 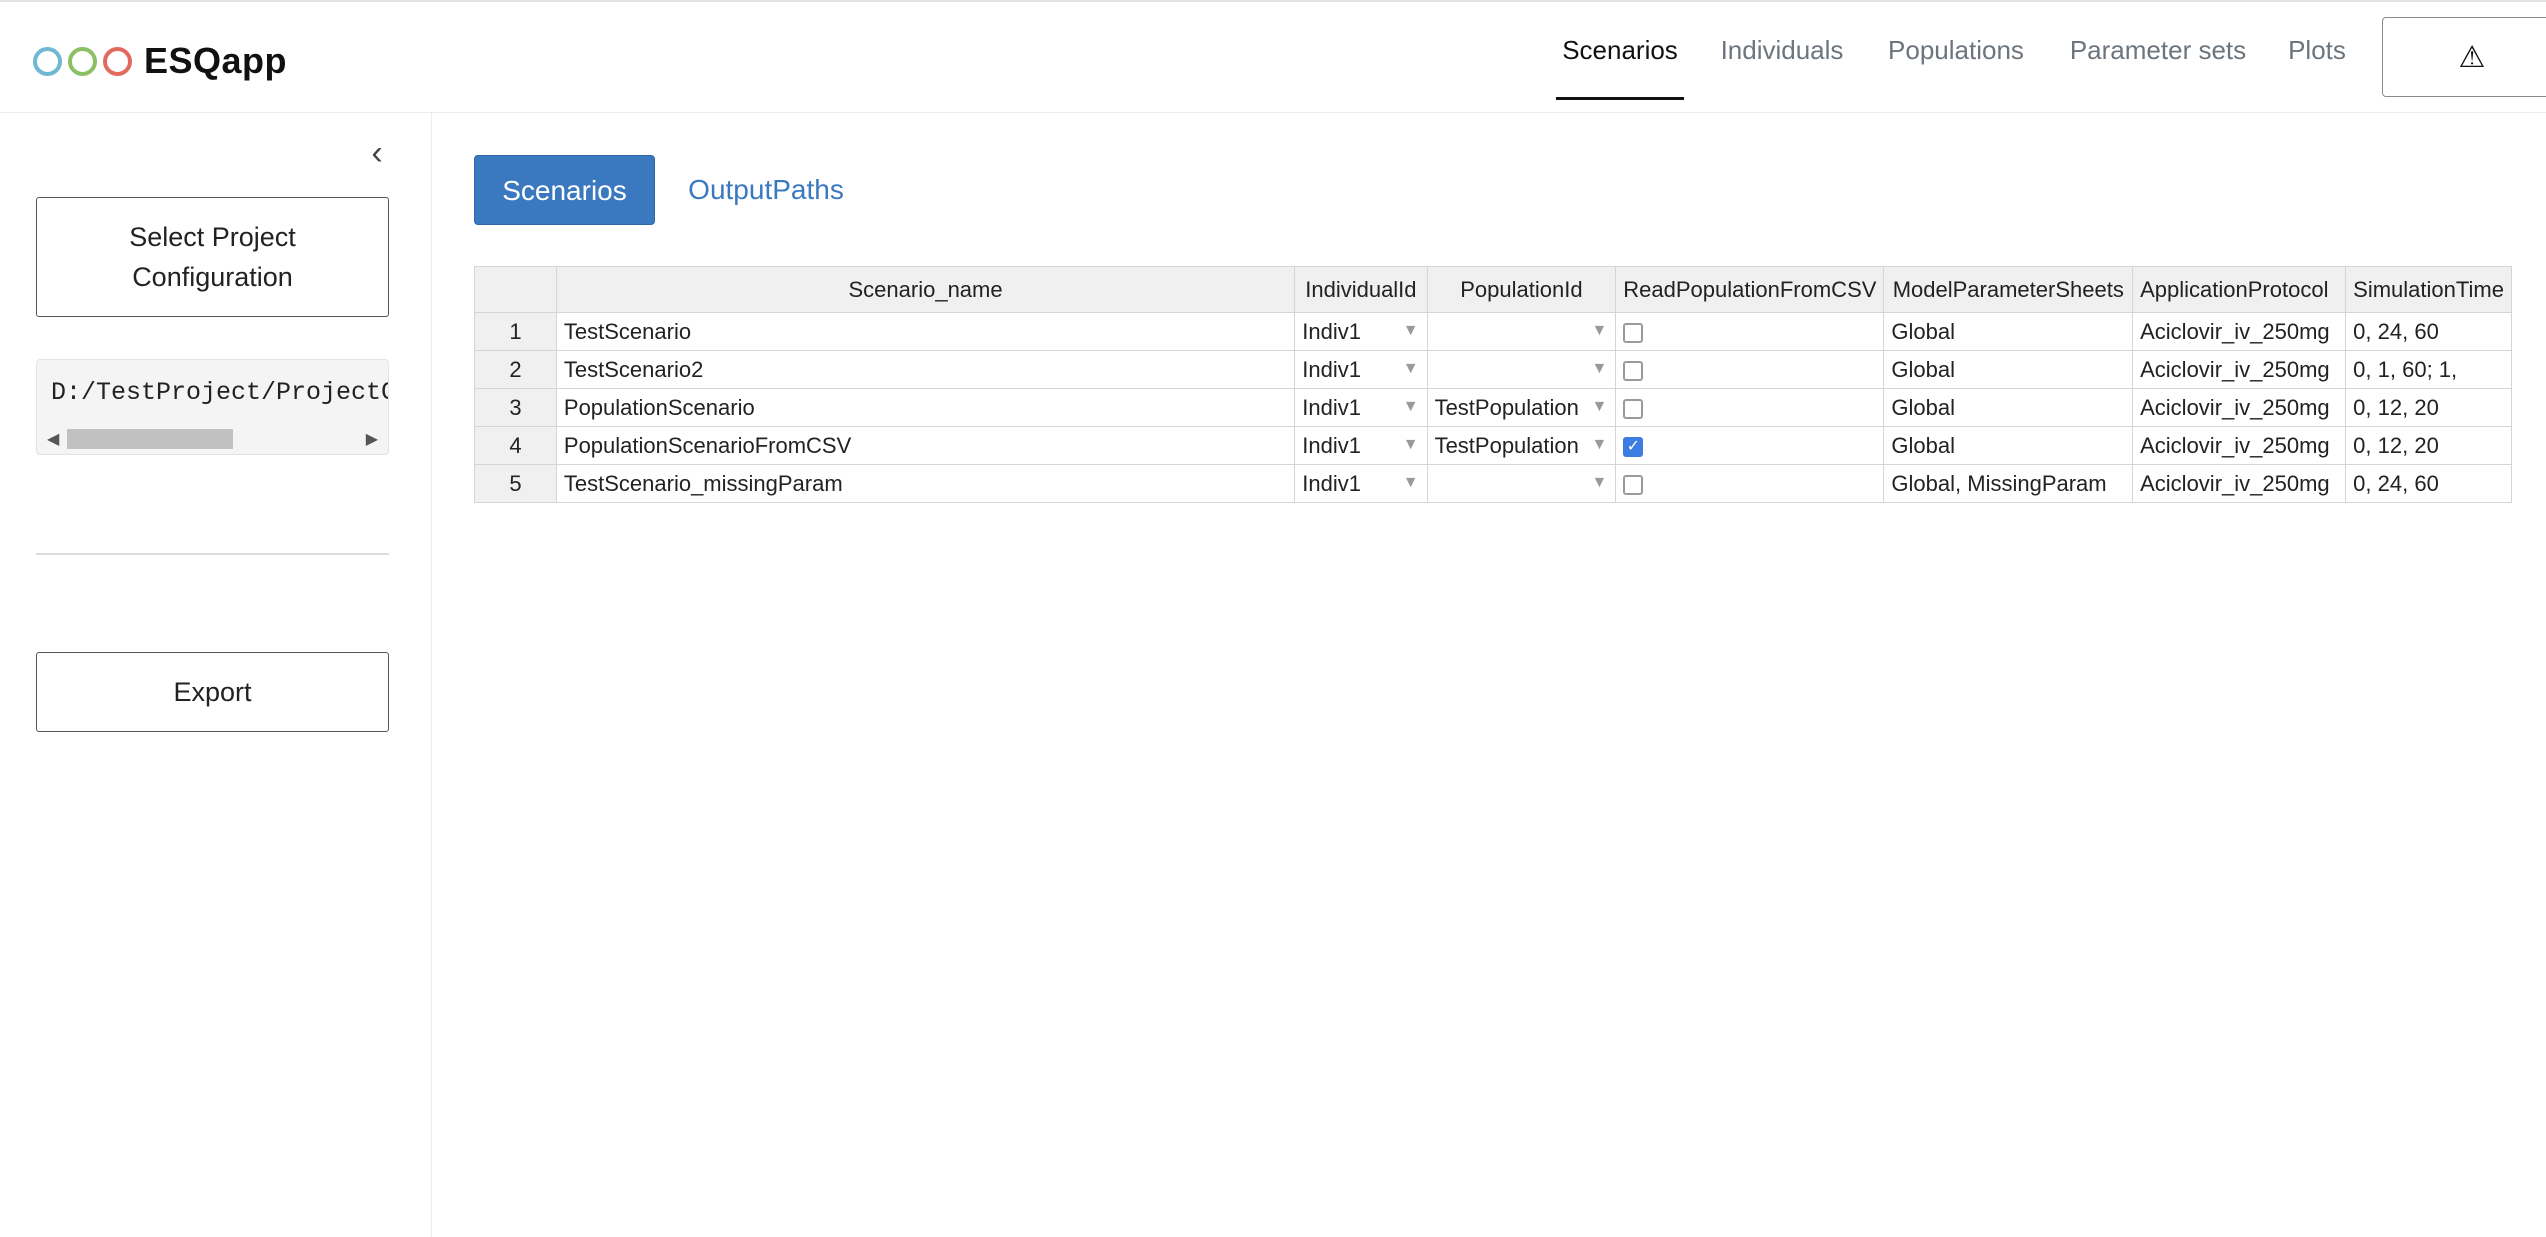 I want to click on scroll-thumb, so click(x=150, y=439).